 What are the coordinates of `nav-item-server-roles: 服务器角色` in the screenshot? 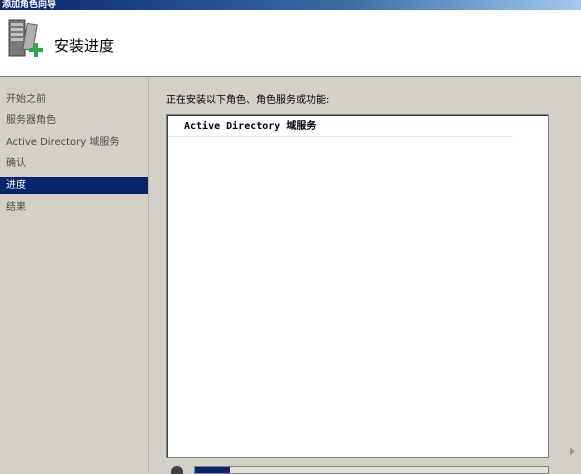 It's located at (74, 120).